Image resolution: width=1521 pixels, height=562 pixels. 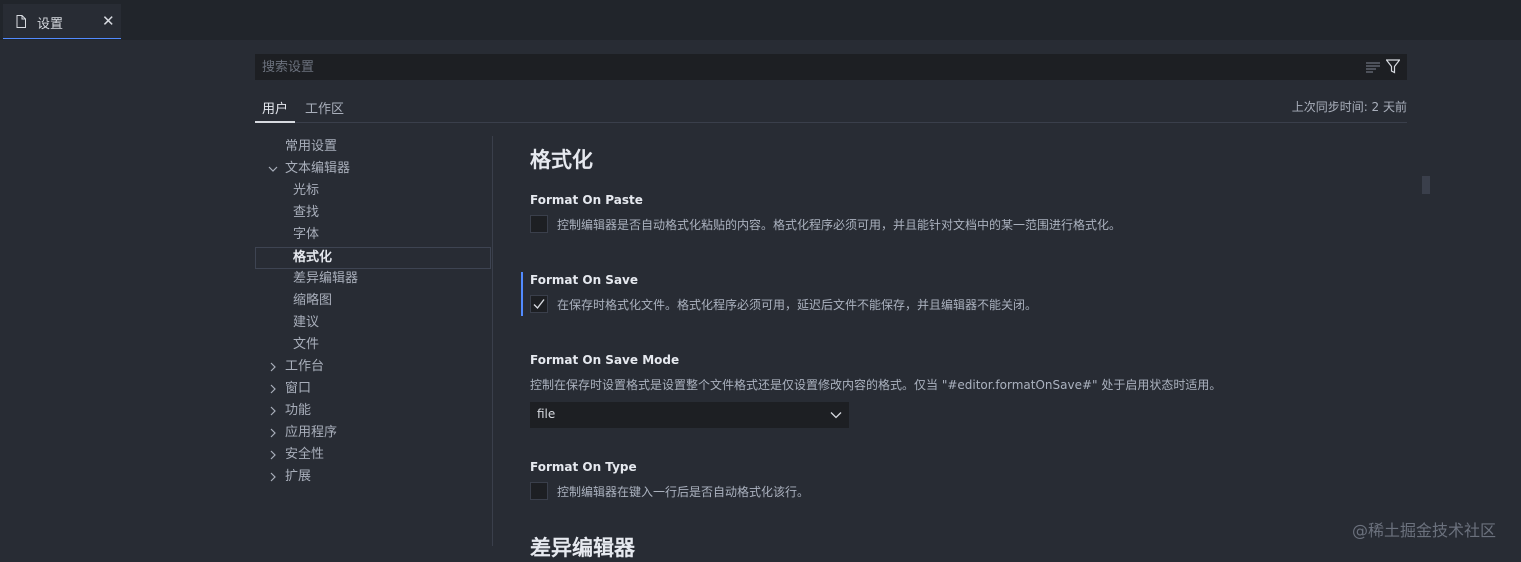 I want to click on toc-item-text-editor: 文本编辑器, so click(x=373, y=169).